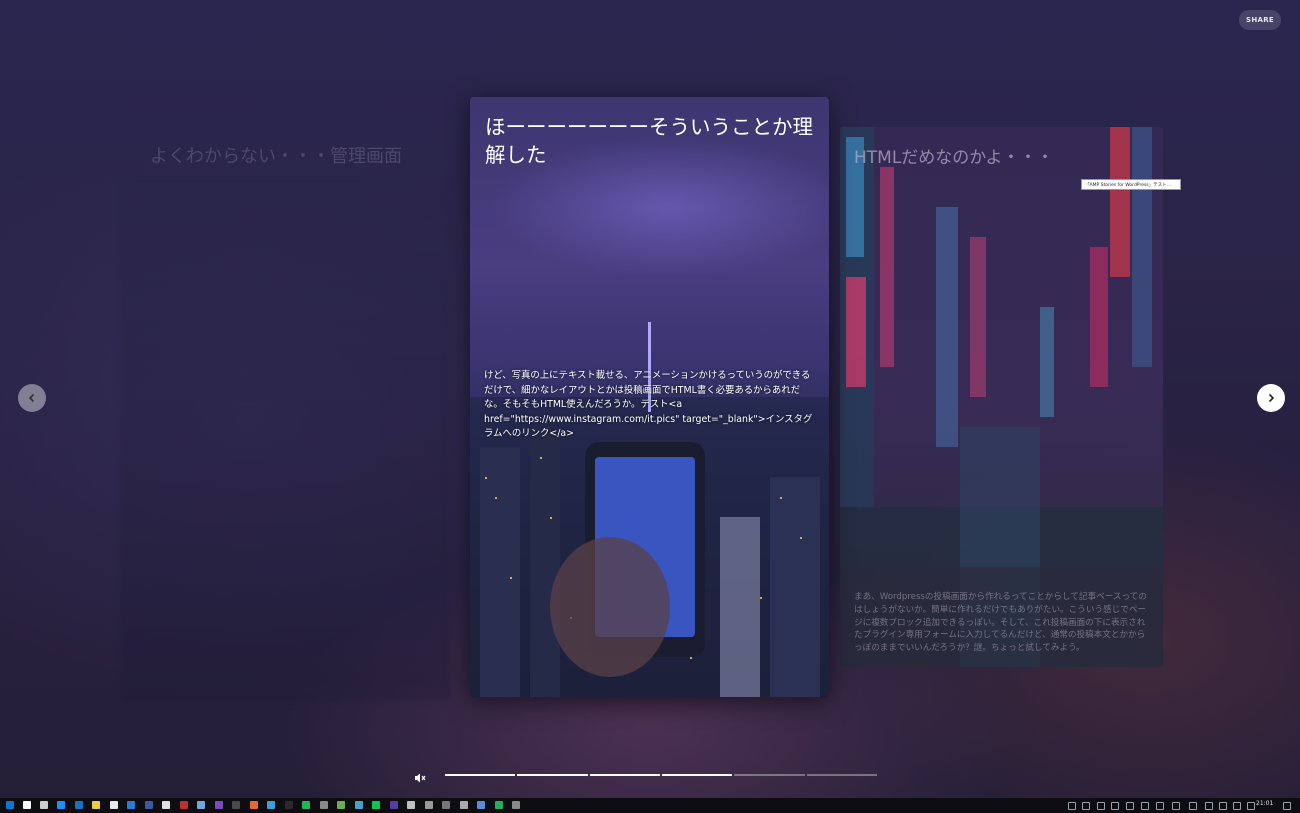 This screenshot has width=1300, height=813. I want to click on previous-page-title: よくわからない・・・管理画面, so click(276, 156).